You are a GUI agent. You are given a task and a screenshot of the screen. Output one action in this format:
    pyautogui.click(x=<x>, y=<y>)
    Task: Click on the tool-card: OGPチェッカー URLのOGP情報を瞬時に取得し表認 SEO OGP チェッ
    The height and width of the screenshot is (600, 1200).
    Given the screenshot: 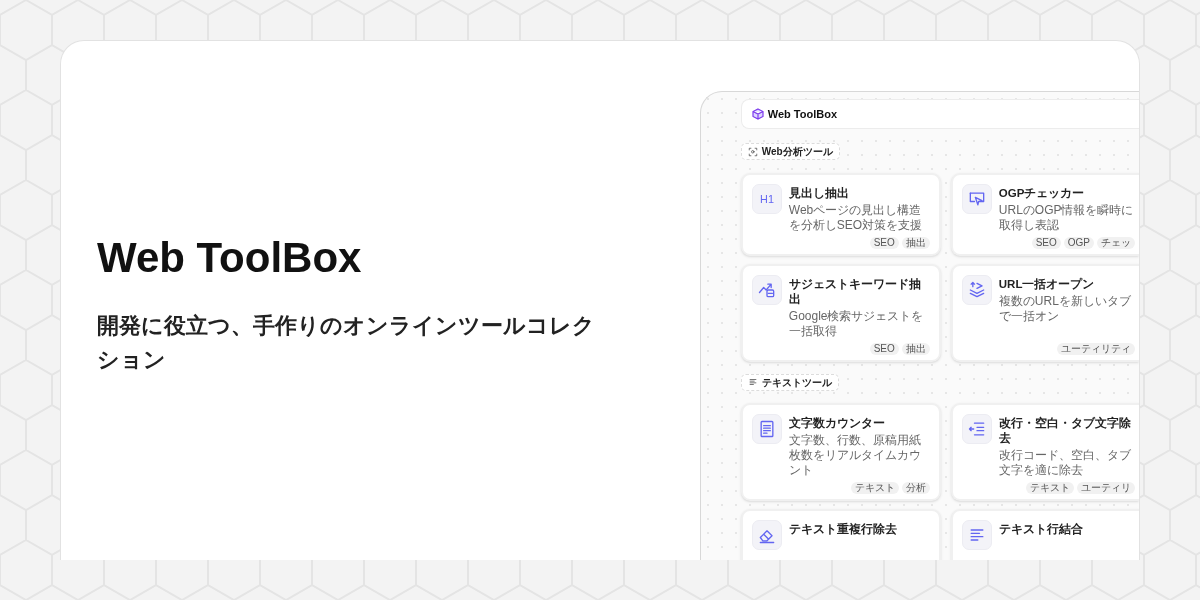 What is the action you would take?
    pyautogui.click(x=1044, y=214)
    